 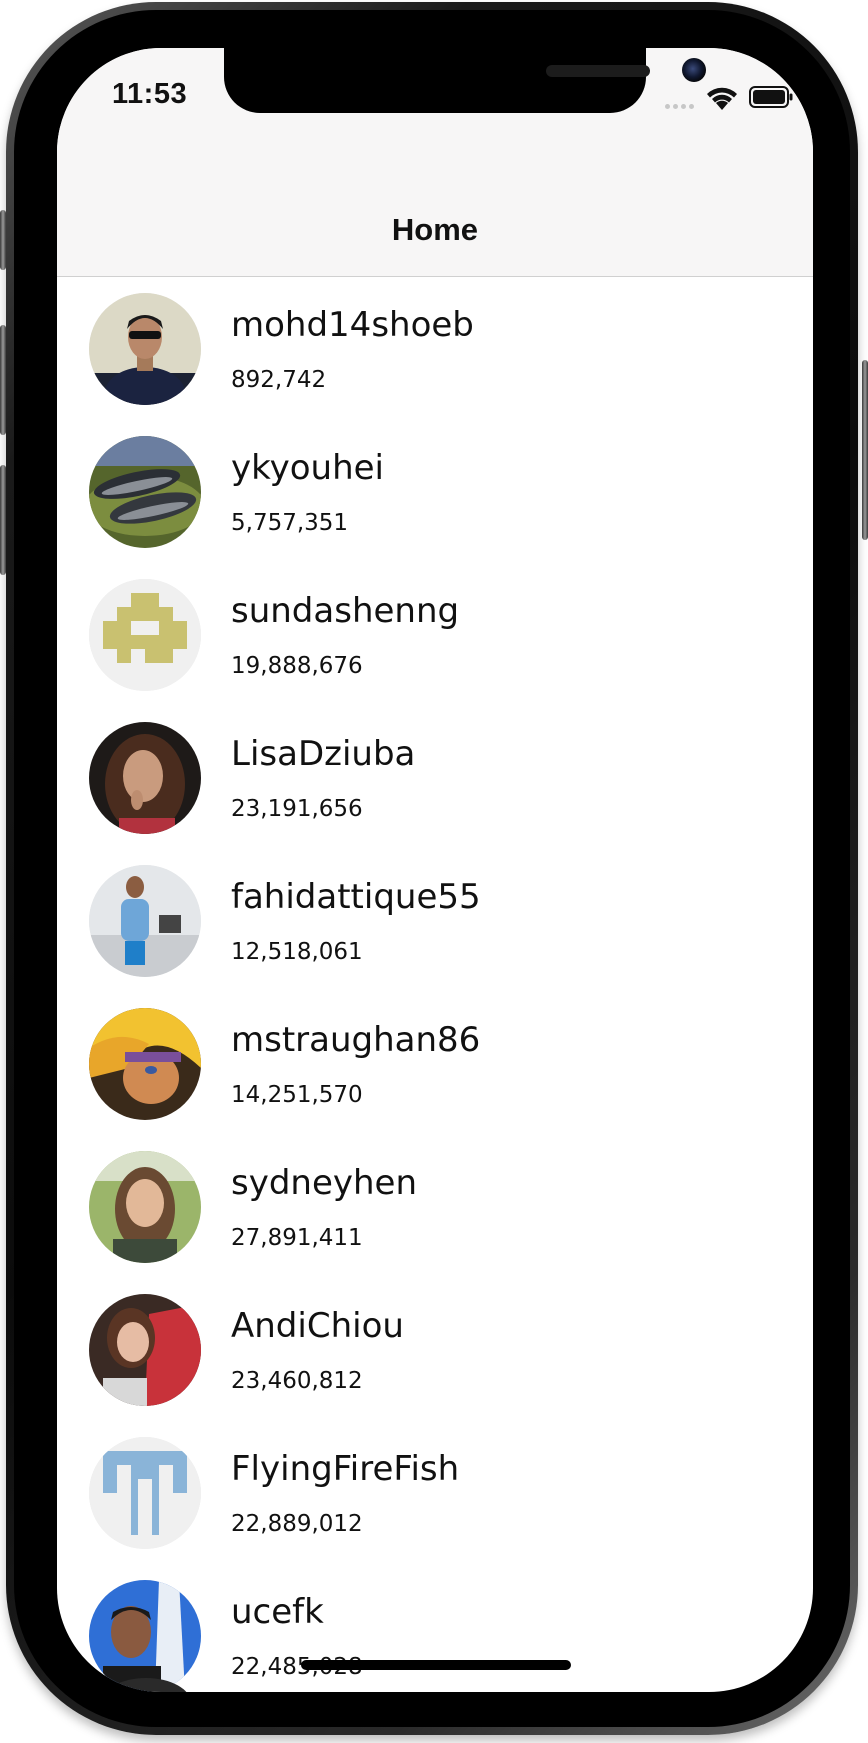 I want to click on wifi-icon, so click(x=722, y=98).